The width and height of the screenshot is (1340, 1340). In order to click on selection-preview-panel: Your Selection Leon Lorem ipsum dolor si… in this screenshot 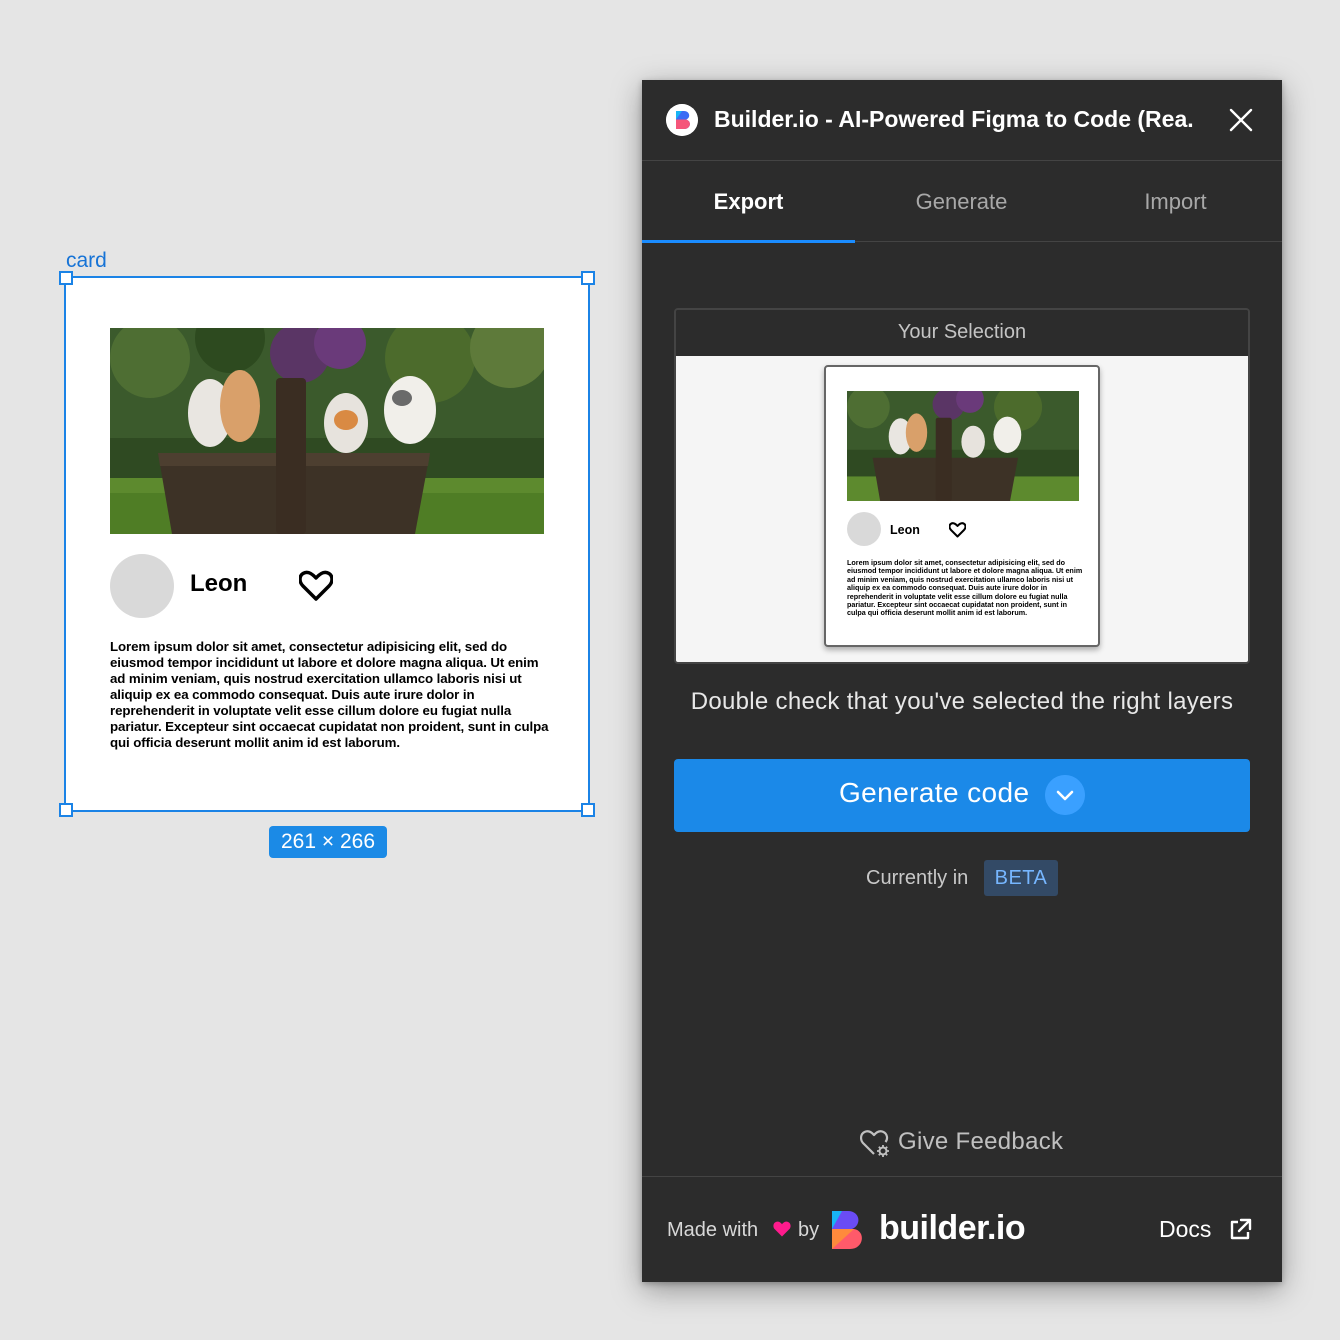, I will do `click(962, 486)`.